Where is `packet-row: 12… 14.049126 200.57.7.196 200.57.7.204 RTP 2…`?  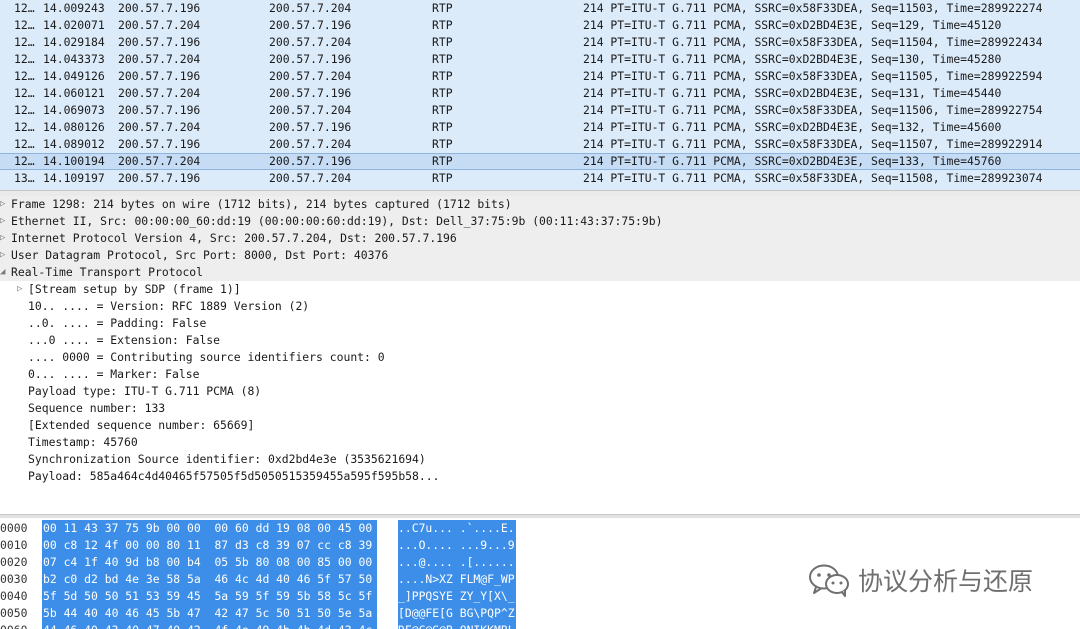
packet-row: 12… 14.049126 200.57.7.196 200.57.7.204 RTP 2… is located at coordinates (540, 76).